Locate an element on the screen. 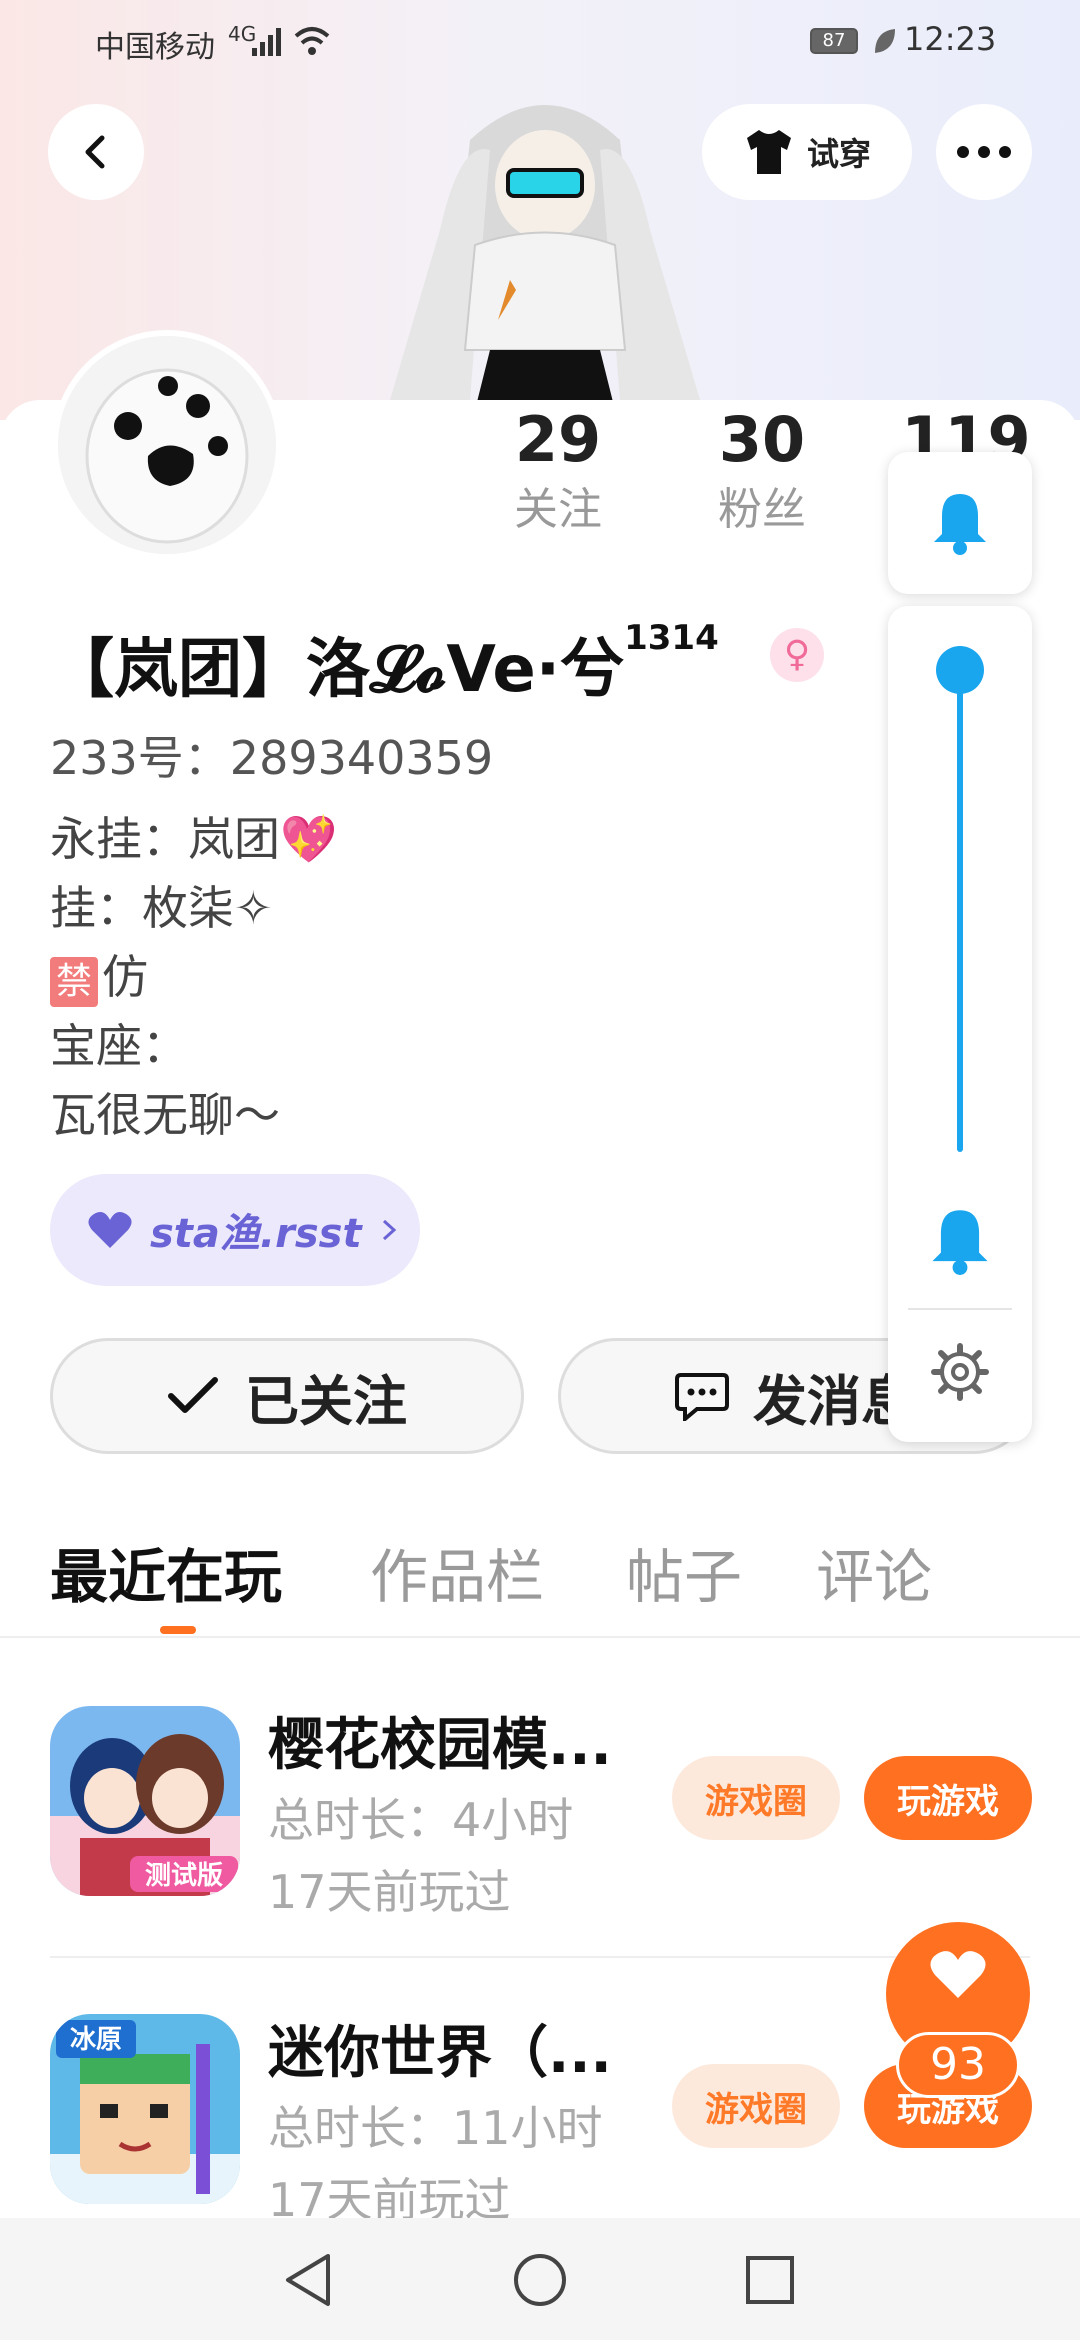 Image resolution: width=1080 pixels, height=2340 pixels. signal-icon is located at coordinates (266, 42).